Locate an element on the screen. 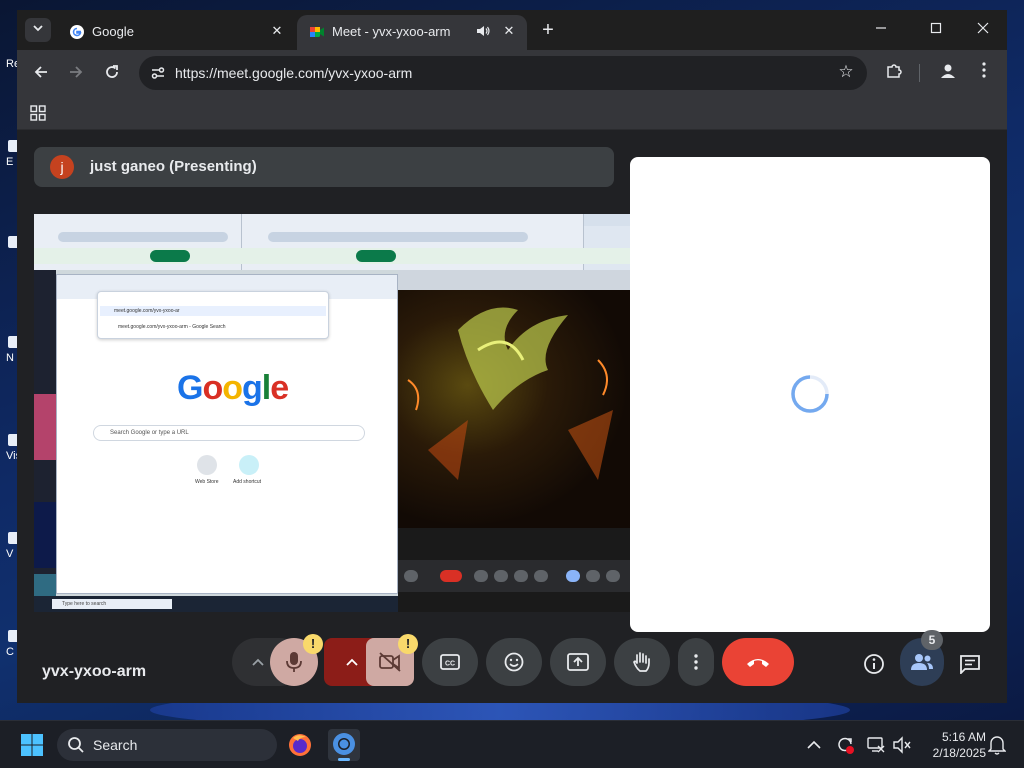 The image size is (1024, 768). closed-captions-icon: CC is located at coordinates (450, 662).